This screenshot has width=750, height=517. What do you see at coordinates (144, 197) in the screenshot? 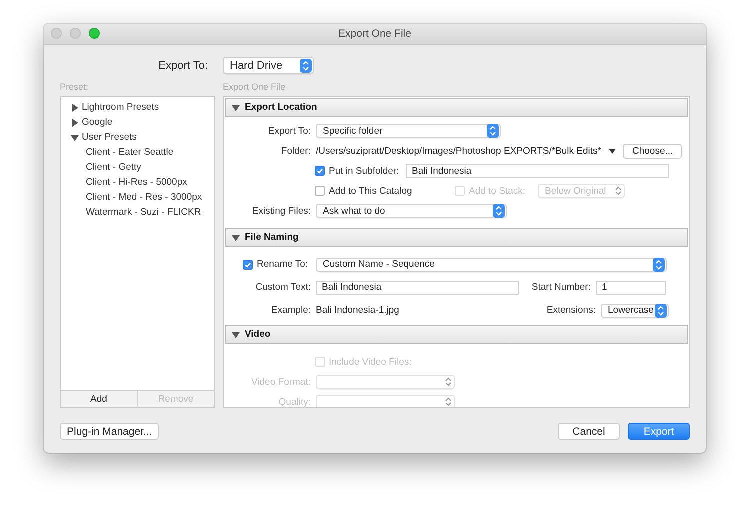
I see `tree-item: Client - Med - Res - 3000px` at bounding box center [144, 197].